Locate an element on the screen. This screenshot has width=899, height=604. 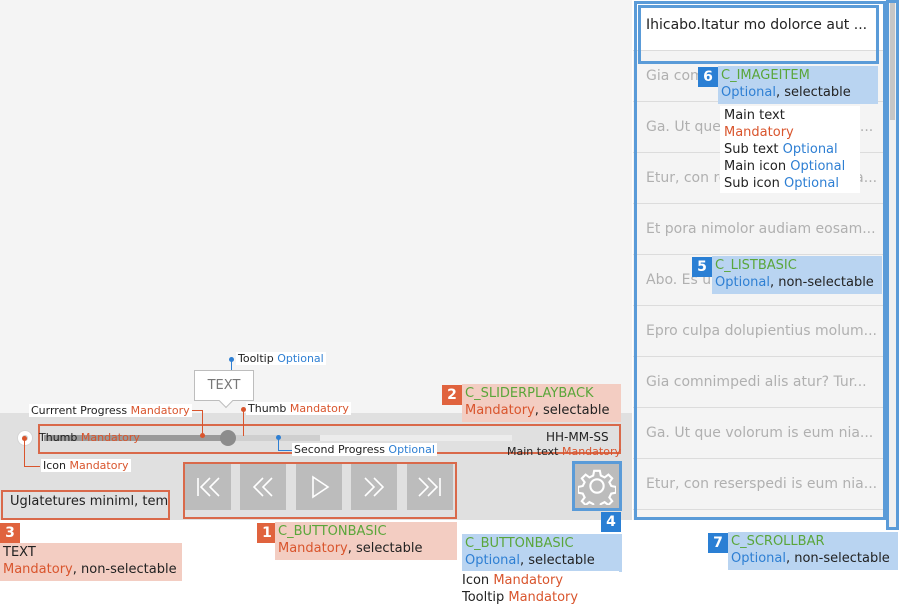
label-image-item: C_IMAGEITEM Optional, selectable is located at coordinates (798, 85).